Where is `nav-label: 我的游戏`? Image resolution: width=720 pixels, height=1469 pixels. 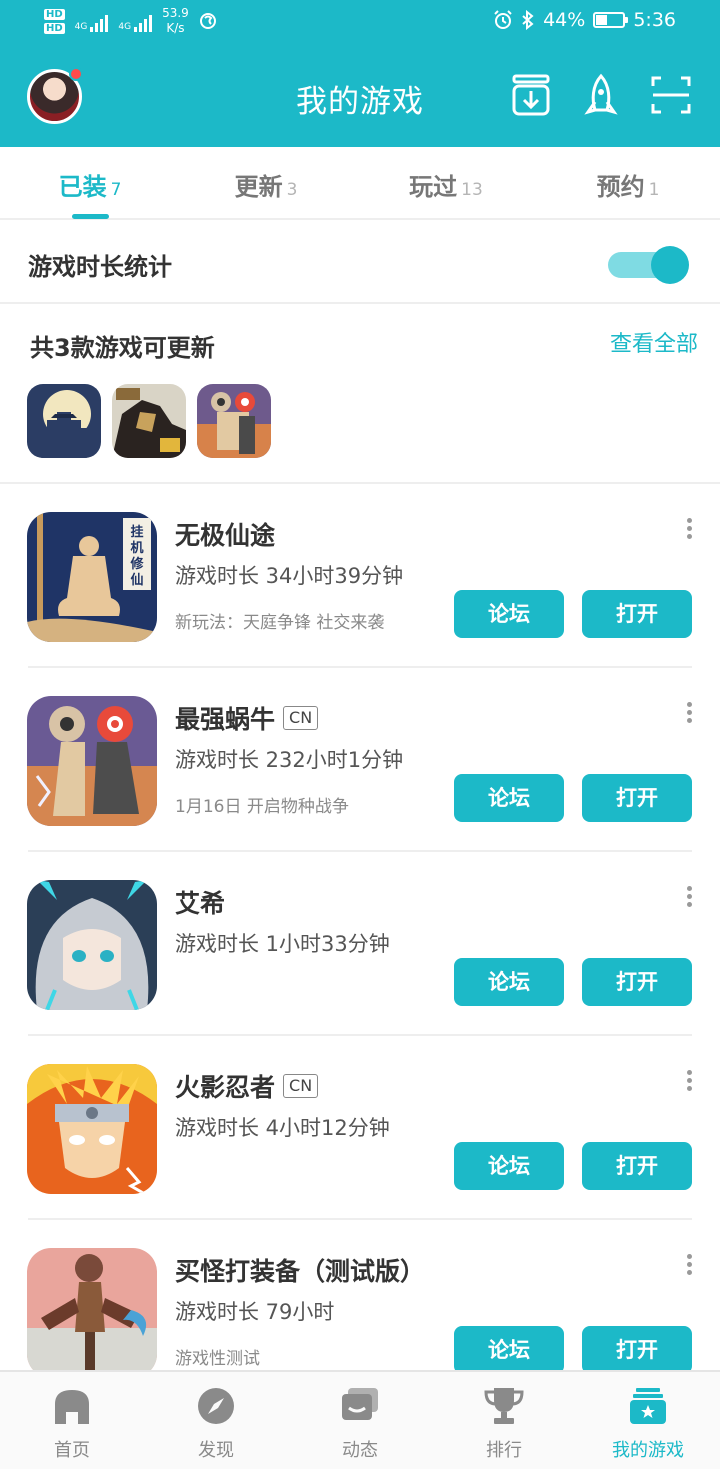 nav-label: 我的游戏 is located at coordinates (648, 1450).